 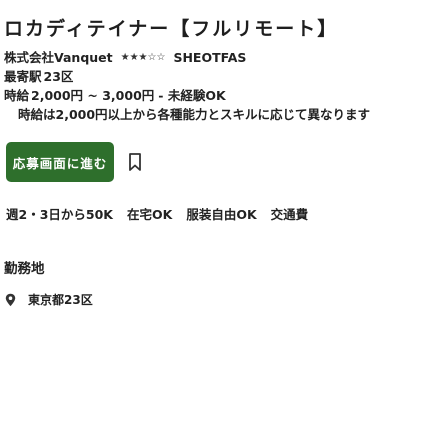 What do you see at coordinates (192, 95) in the screenshot?
I see `salary-suffix: - 未経験OK` at bounding box center [192, 95].